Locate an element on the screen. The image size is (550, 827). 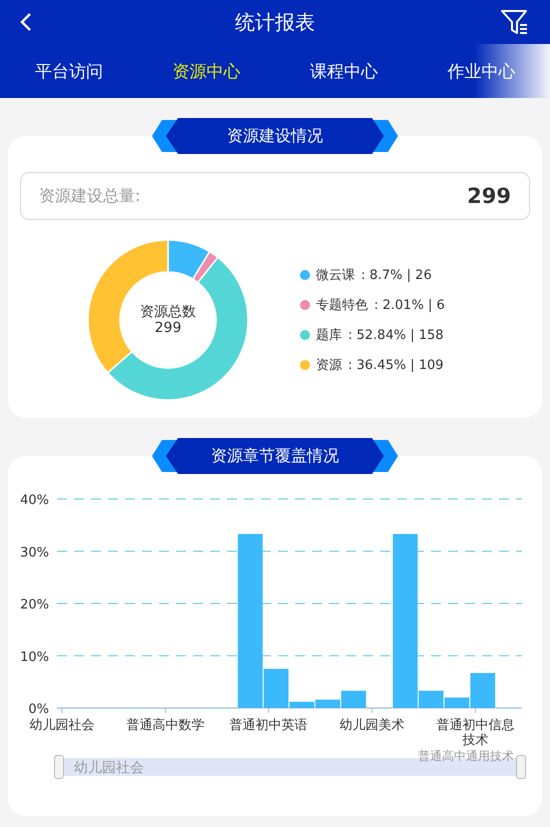
legend-label: 题库 is located at coordinates (329, 335).